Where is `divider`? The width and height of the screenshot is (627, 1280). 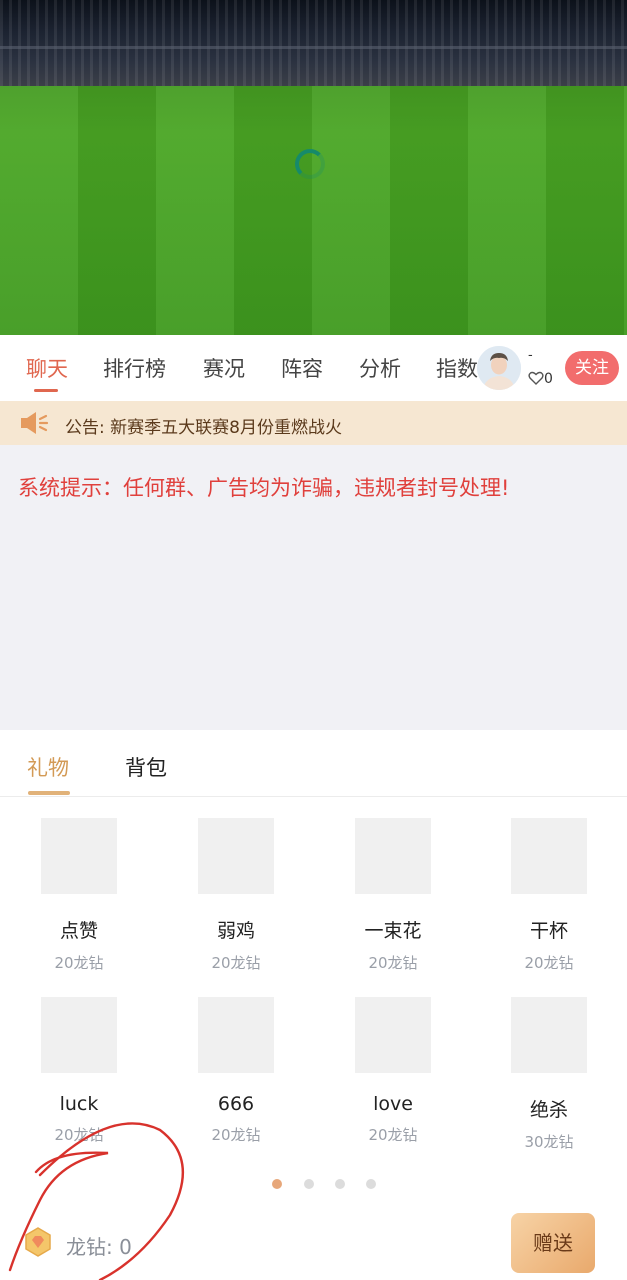 divider is located at coordinates (313, 796).